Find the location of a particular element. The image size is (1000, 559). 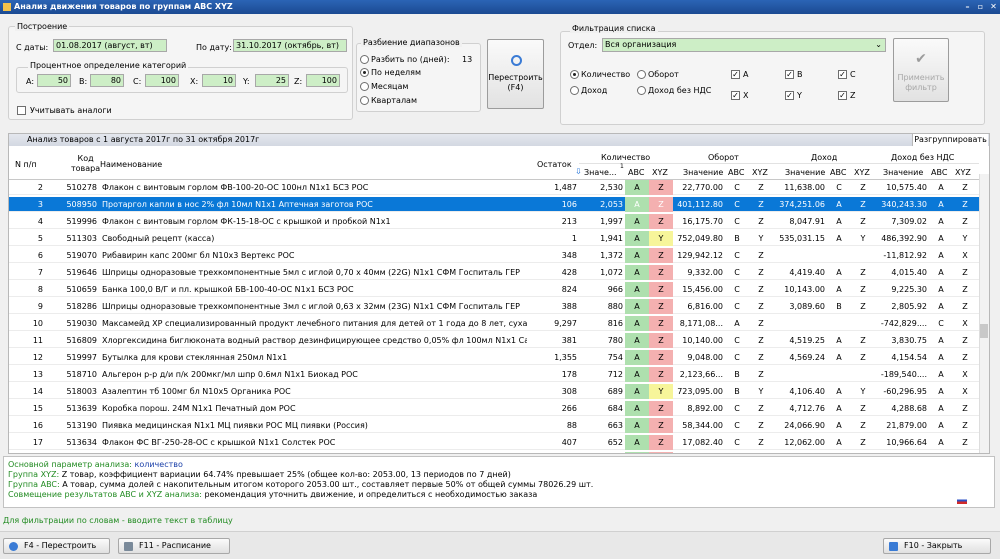

col-inv-abc: ABC is located at coordinates (939, 172).